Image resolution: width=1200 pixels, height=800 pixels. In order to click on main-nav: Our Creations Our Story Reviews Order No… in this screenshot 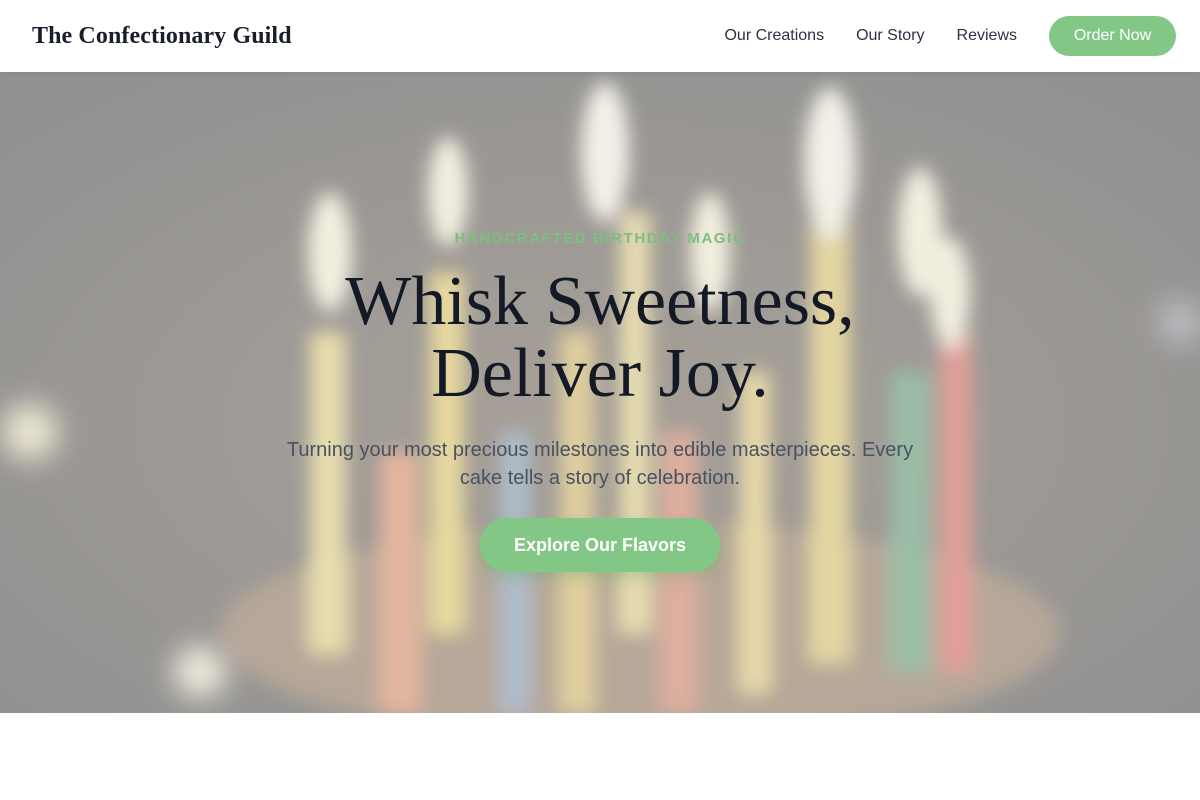, I will do `click(950, 36)`.